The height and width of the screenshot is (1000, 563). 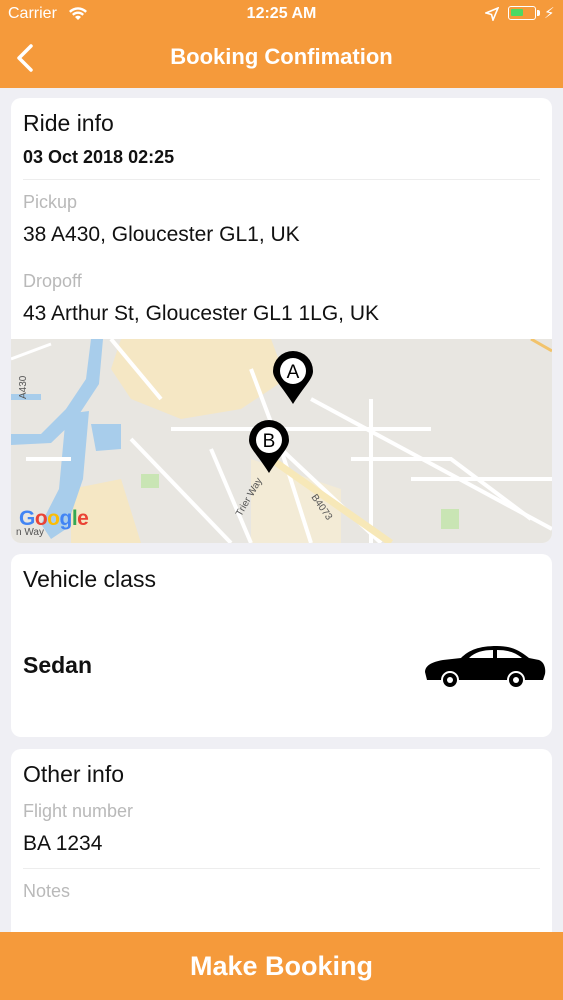 I want to click on other-info-title: Other info, so click(x=73, y=774).